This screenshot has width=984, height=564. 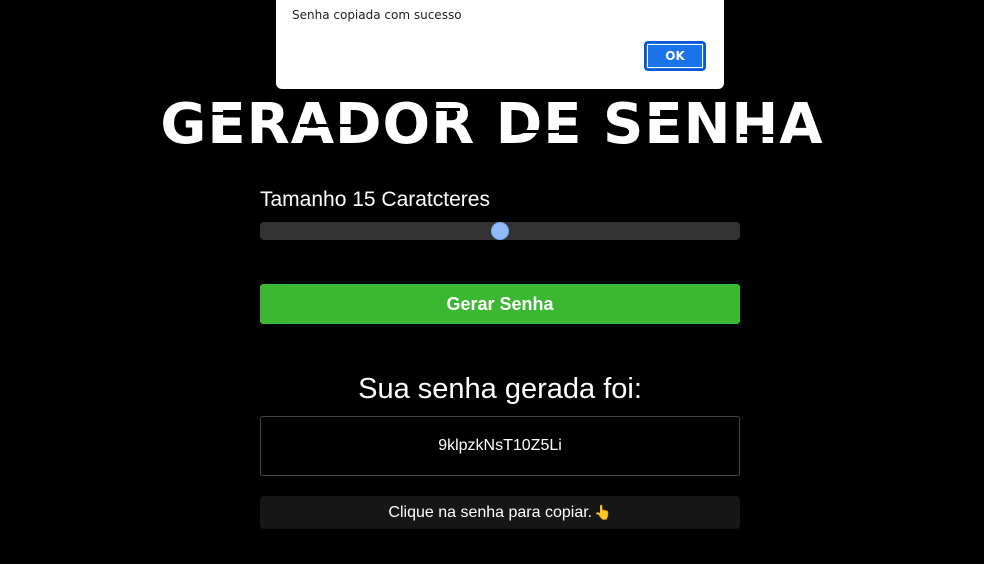 I want to click on generated-password: 9klpzkNsT10Z5Li, so click(x=500, y=446).